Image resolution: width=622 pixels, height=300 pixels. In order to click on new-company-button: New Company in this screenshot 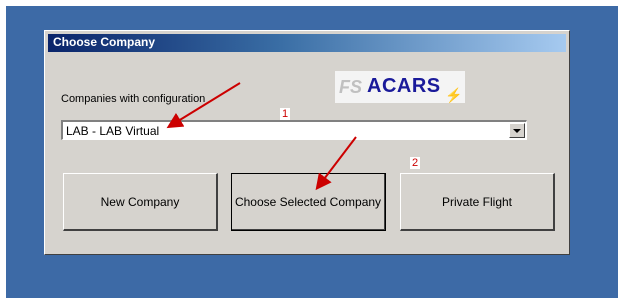, I will do `click(140, 202)`.